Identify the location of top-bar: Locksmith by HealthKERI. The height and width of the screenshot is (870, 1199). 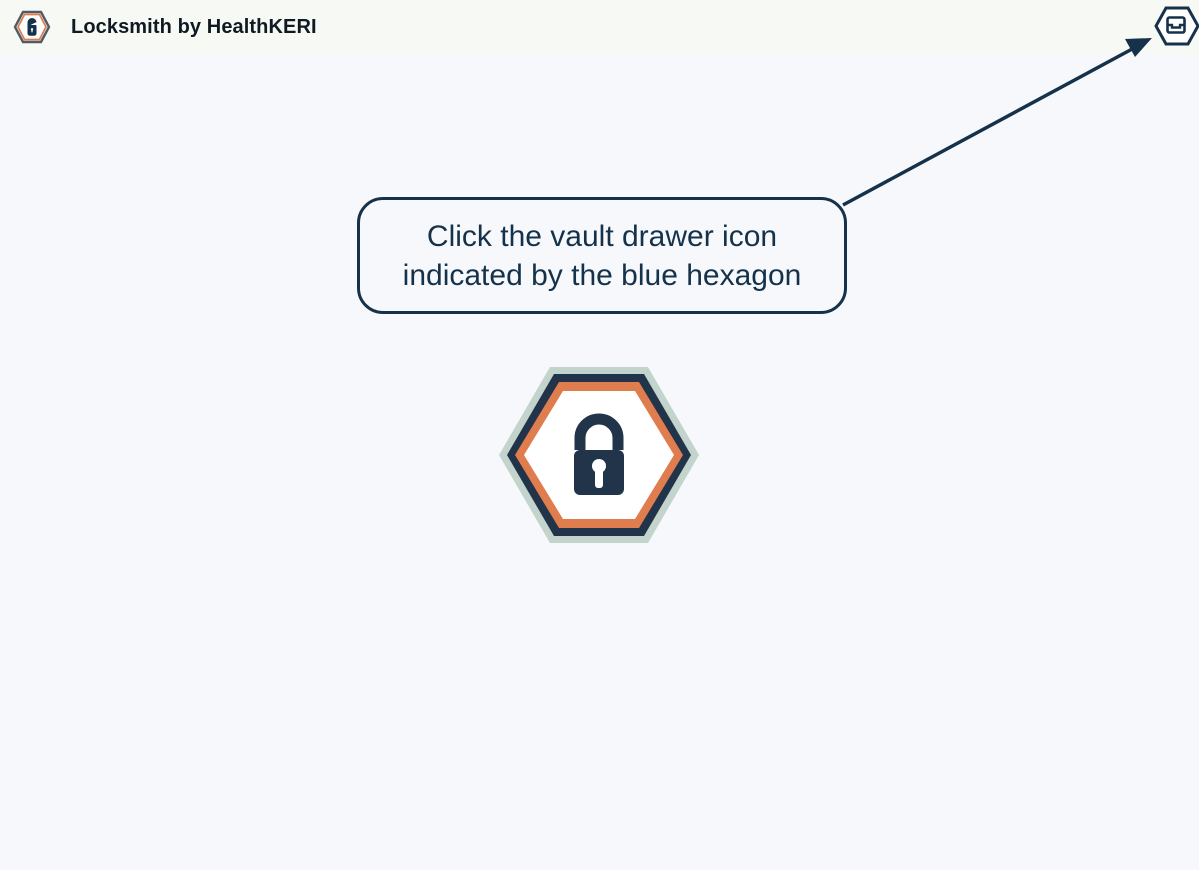
(599, 27).